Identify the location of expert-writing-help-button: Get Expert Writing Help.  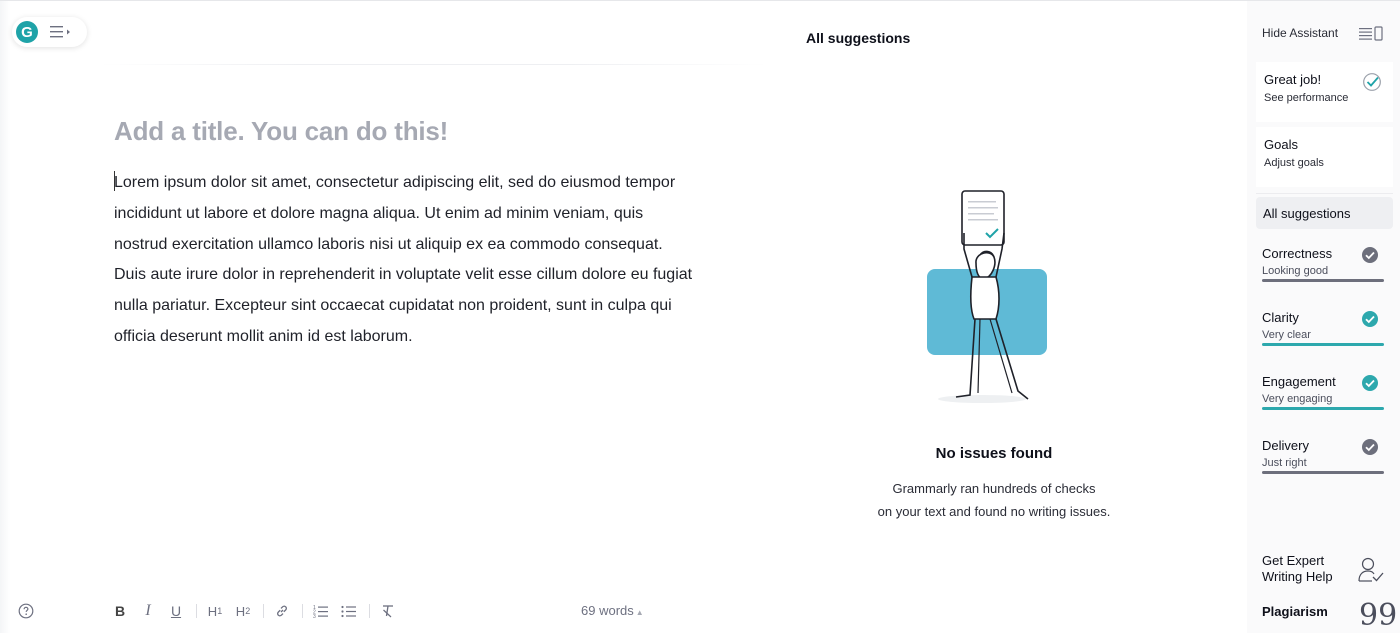
(1307, 568).